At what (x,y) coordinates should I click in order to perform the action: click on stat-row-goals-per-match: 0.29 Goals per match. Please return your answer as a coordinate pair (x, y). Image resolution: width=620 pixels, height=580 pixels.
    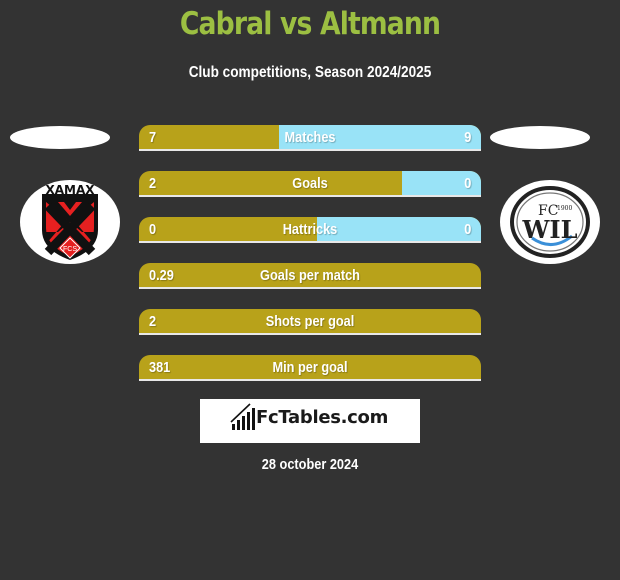
    Looking at the image, I should click on (310, 276).